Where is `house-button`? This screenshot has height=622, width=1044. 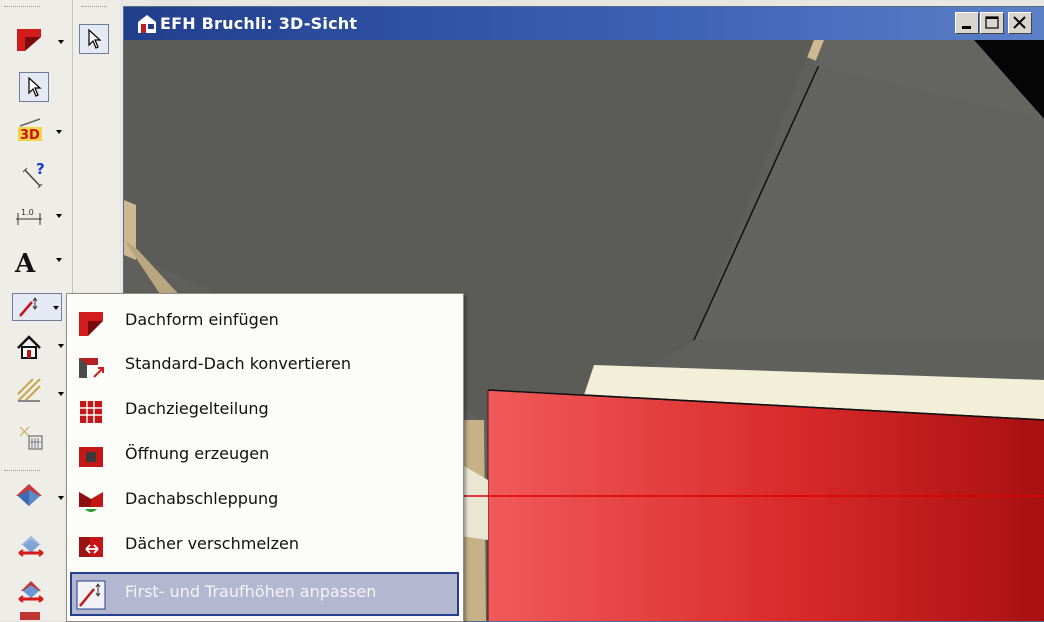 house-button is located at coordinates (29, 348).